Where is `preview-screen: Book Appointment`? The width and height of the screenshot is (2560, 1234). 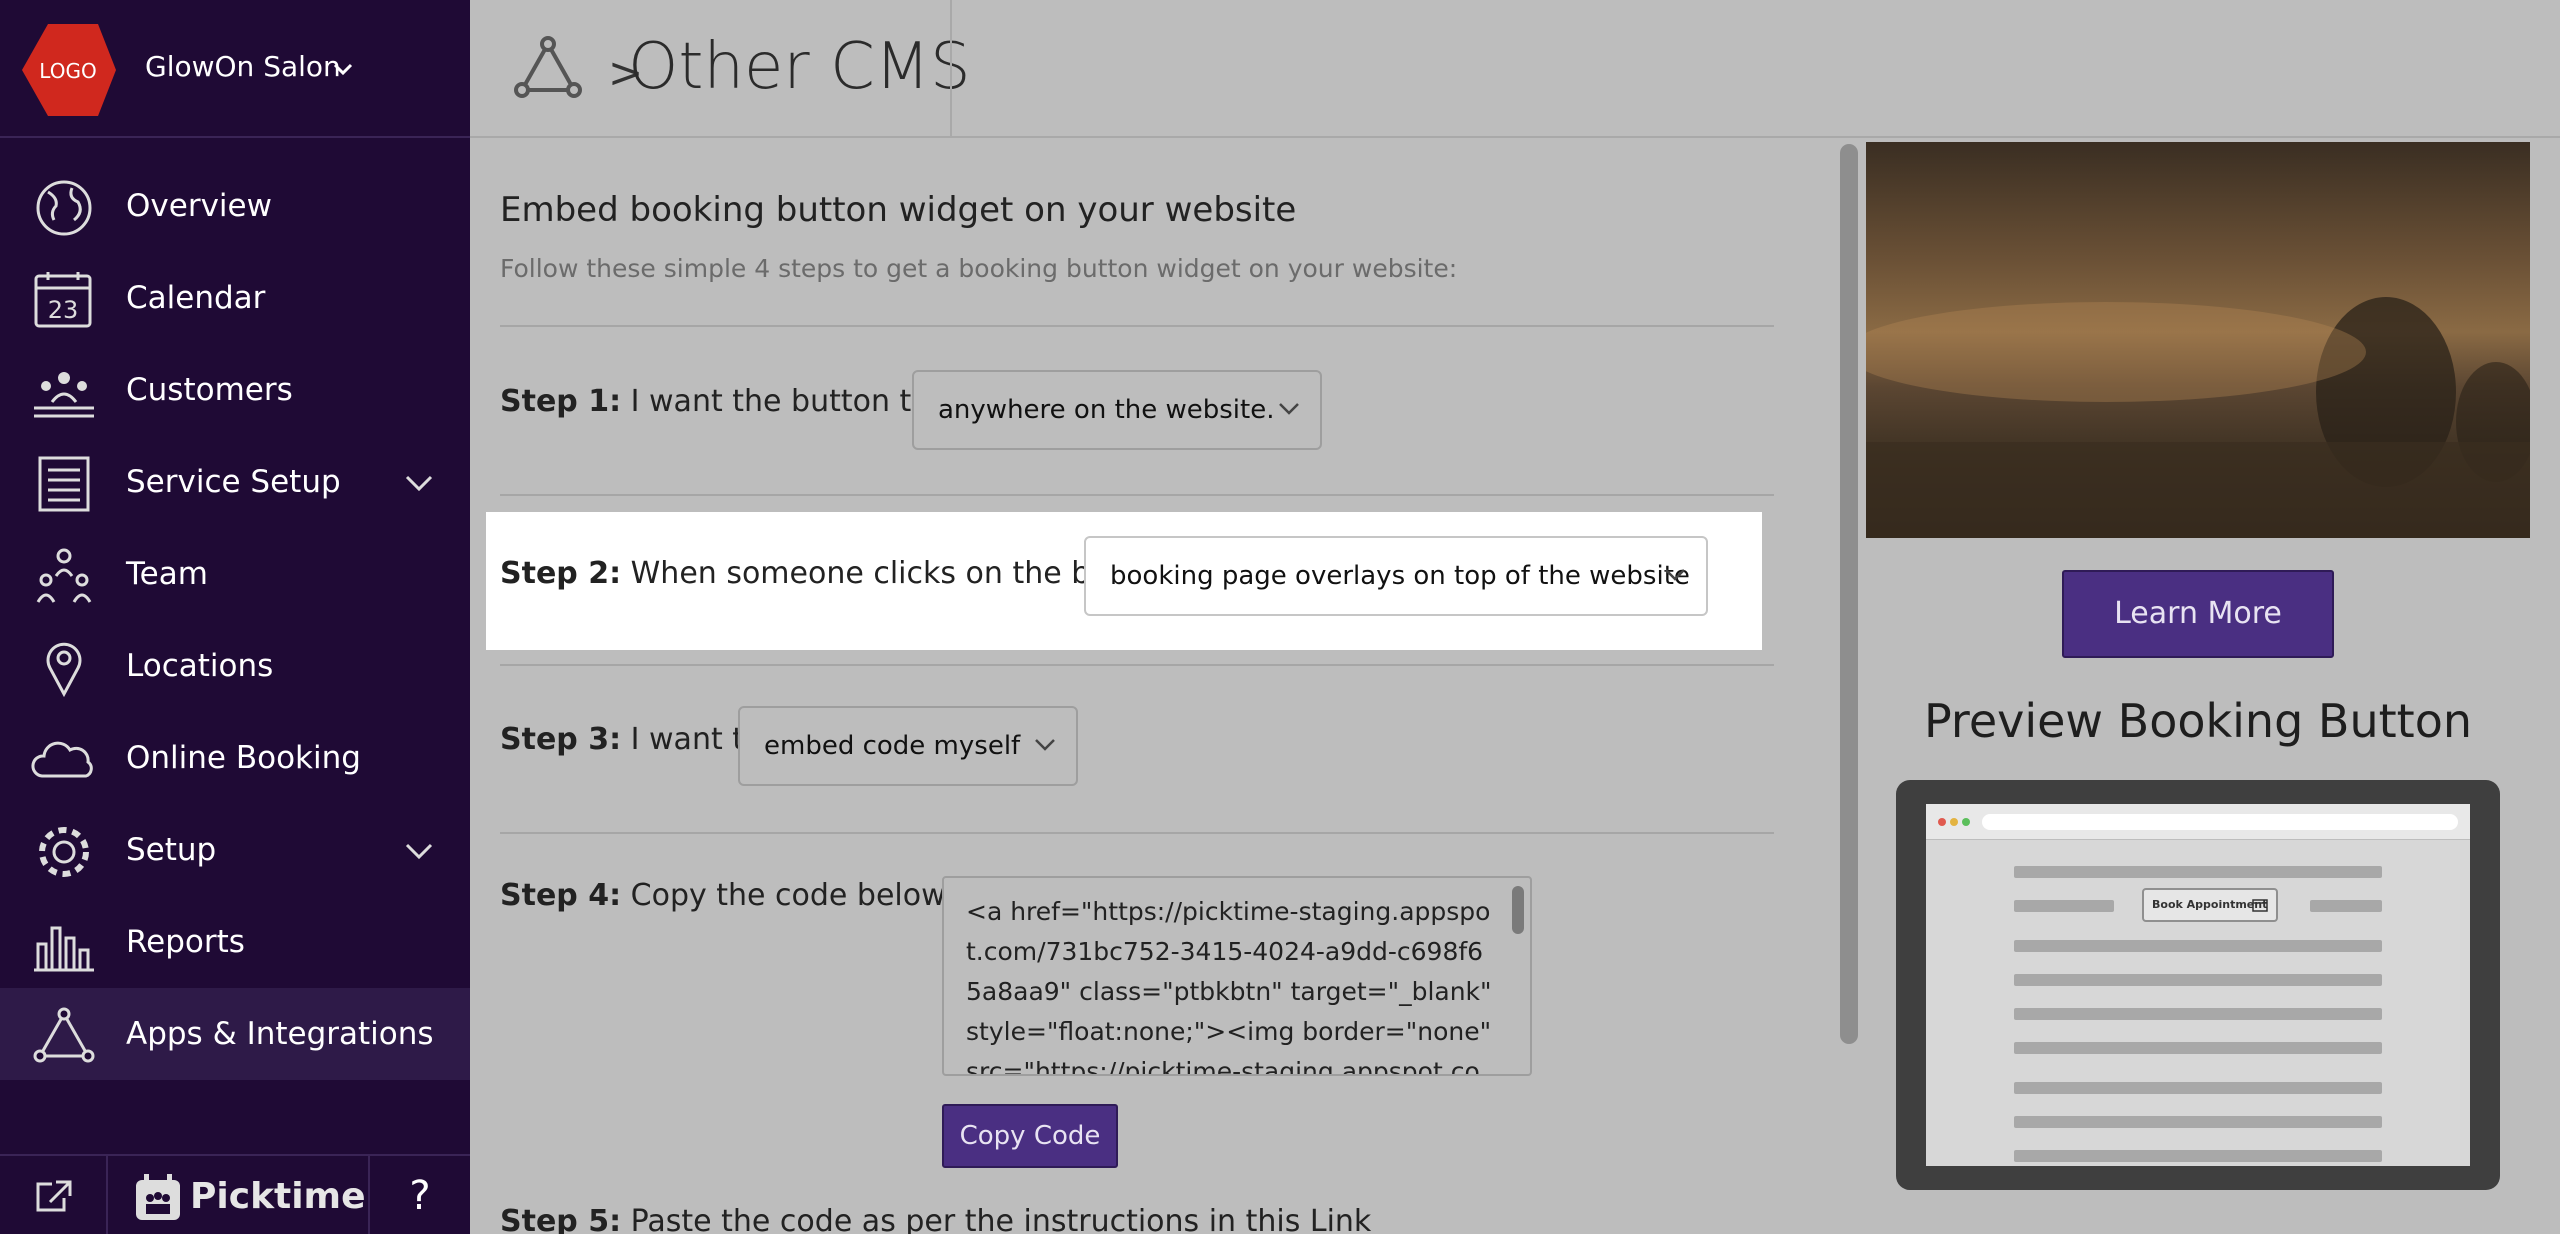 preview-screen: Book Appointment is located at coordinates (2198, 985).